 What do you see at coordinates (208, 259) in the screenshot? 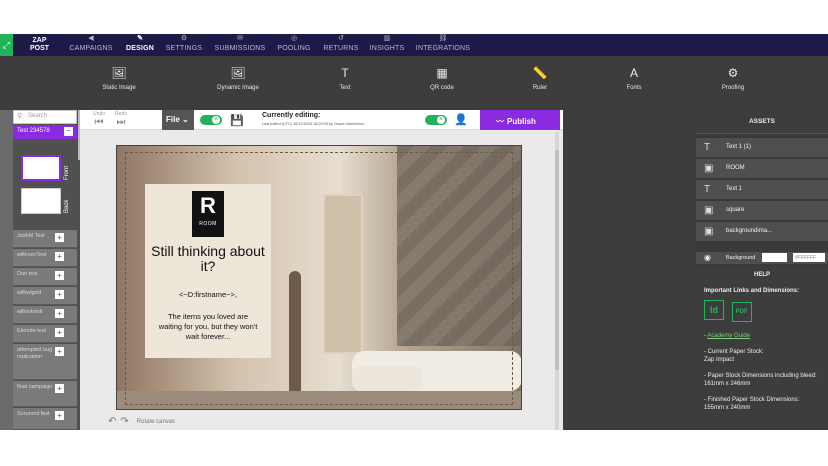
I see `headline-text: Still thinking about it?` at bounding box center [208, 259].